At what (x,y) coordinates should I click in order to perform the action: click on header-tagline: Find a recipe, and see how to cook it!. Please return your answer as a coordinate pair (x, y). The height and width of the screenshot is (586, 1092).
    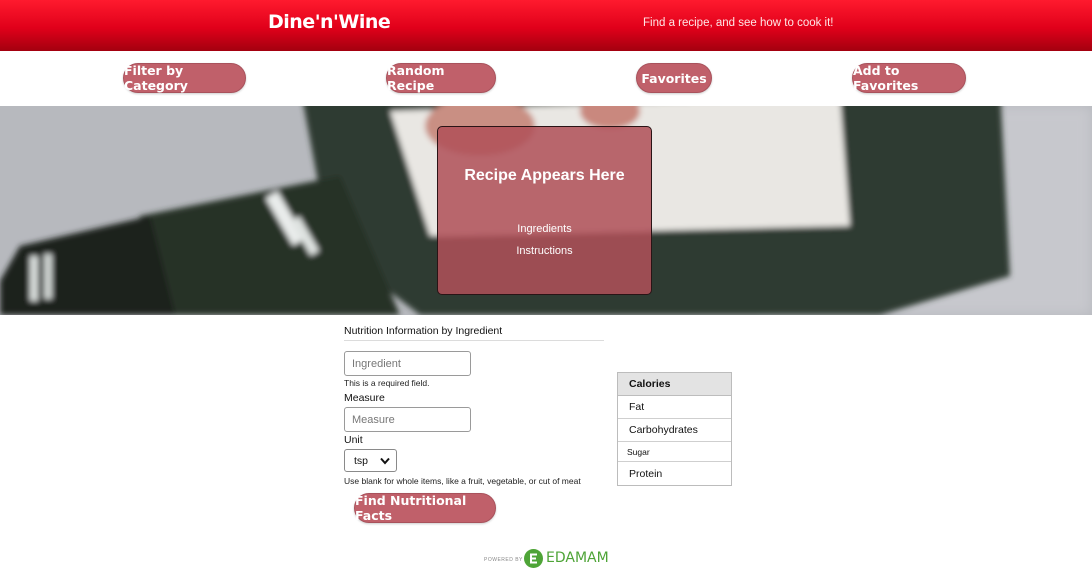
    Looking at the image, I should click on (738, 23).